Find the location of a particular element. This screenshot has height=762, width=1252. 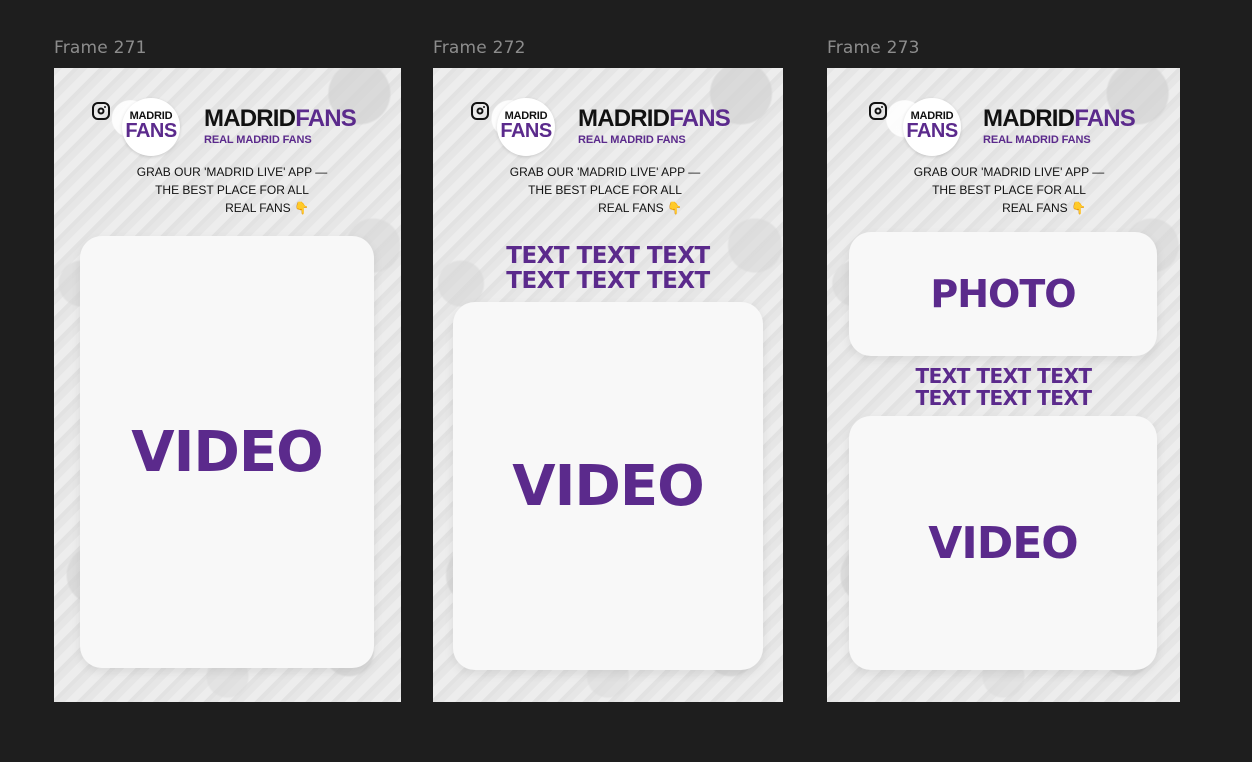

photo-label: PHOTO is located at coordinates (1003, 294).